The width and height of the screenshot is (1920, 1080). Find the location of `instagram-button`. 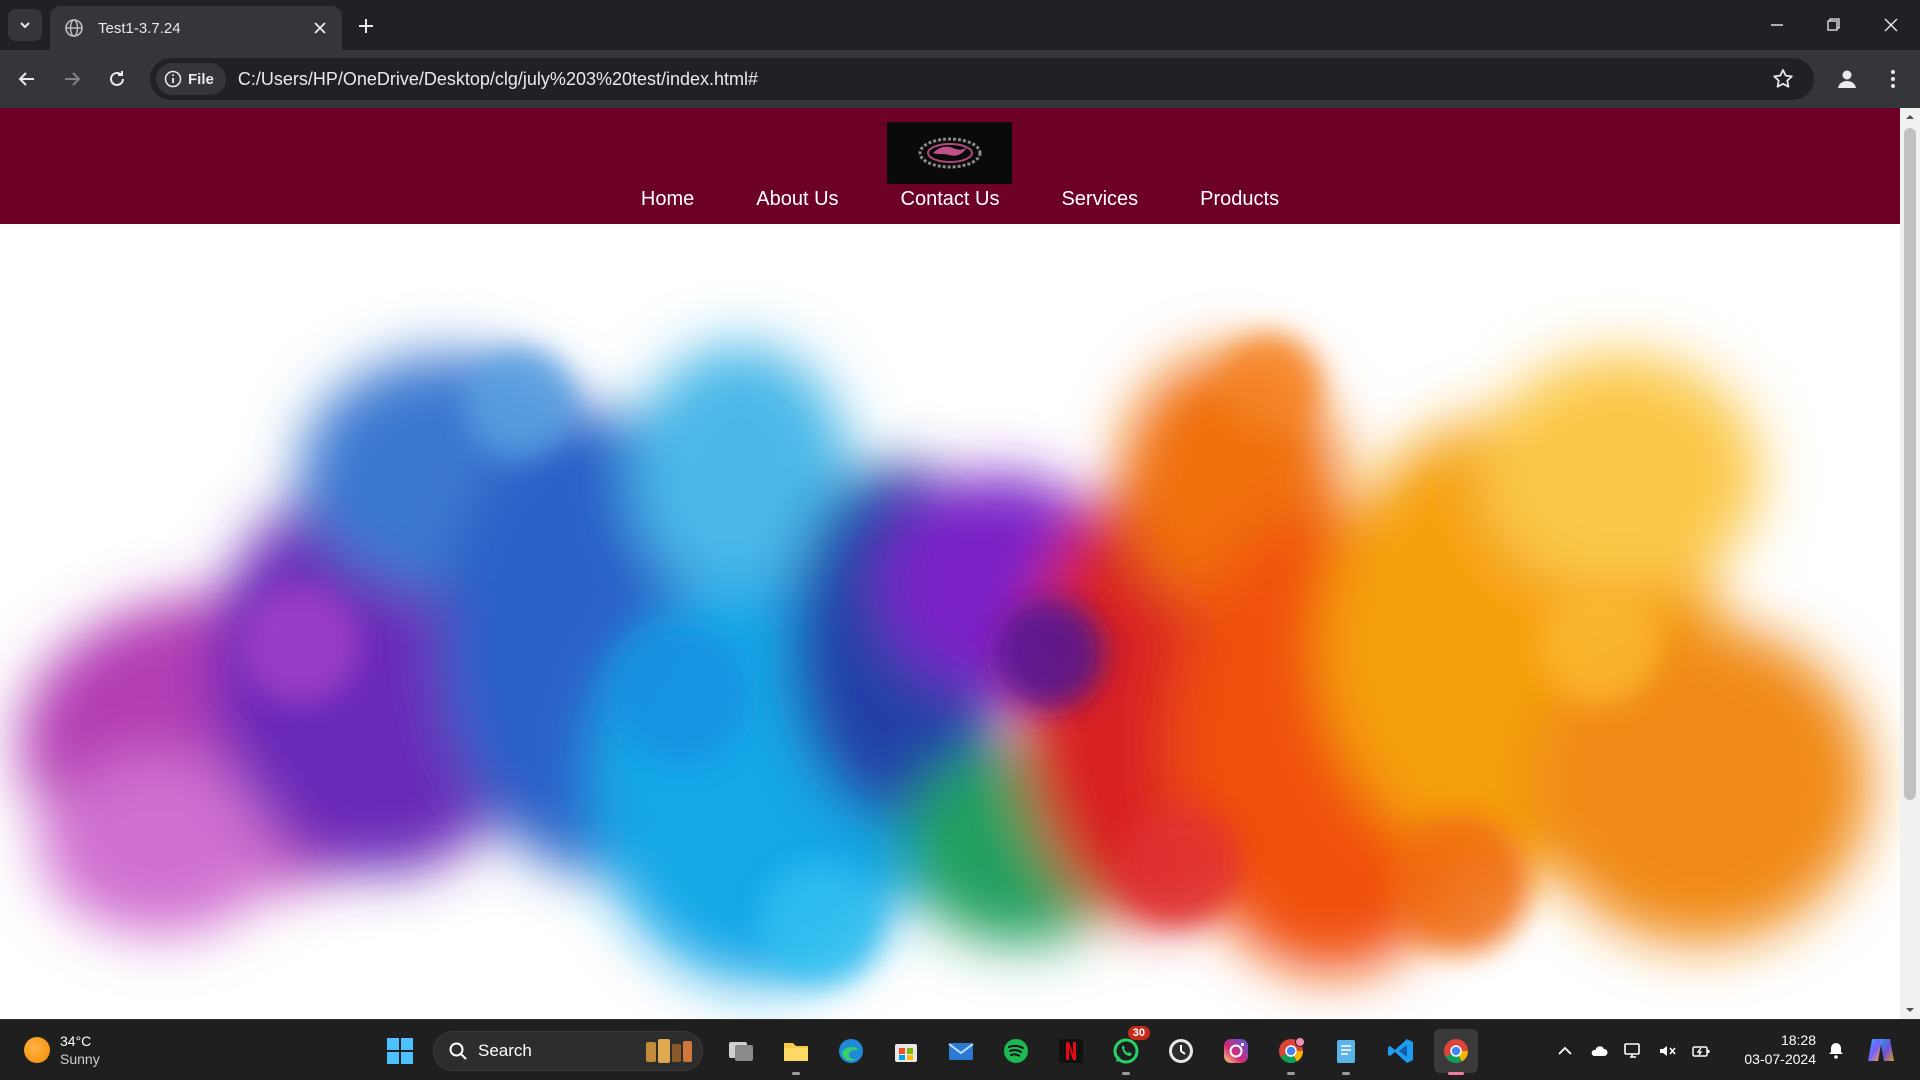

instagram-button is located at coordinates (1236, 1051).